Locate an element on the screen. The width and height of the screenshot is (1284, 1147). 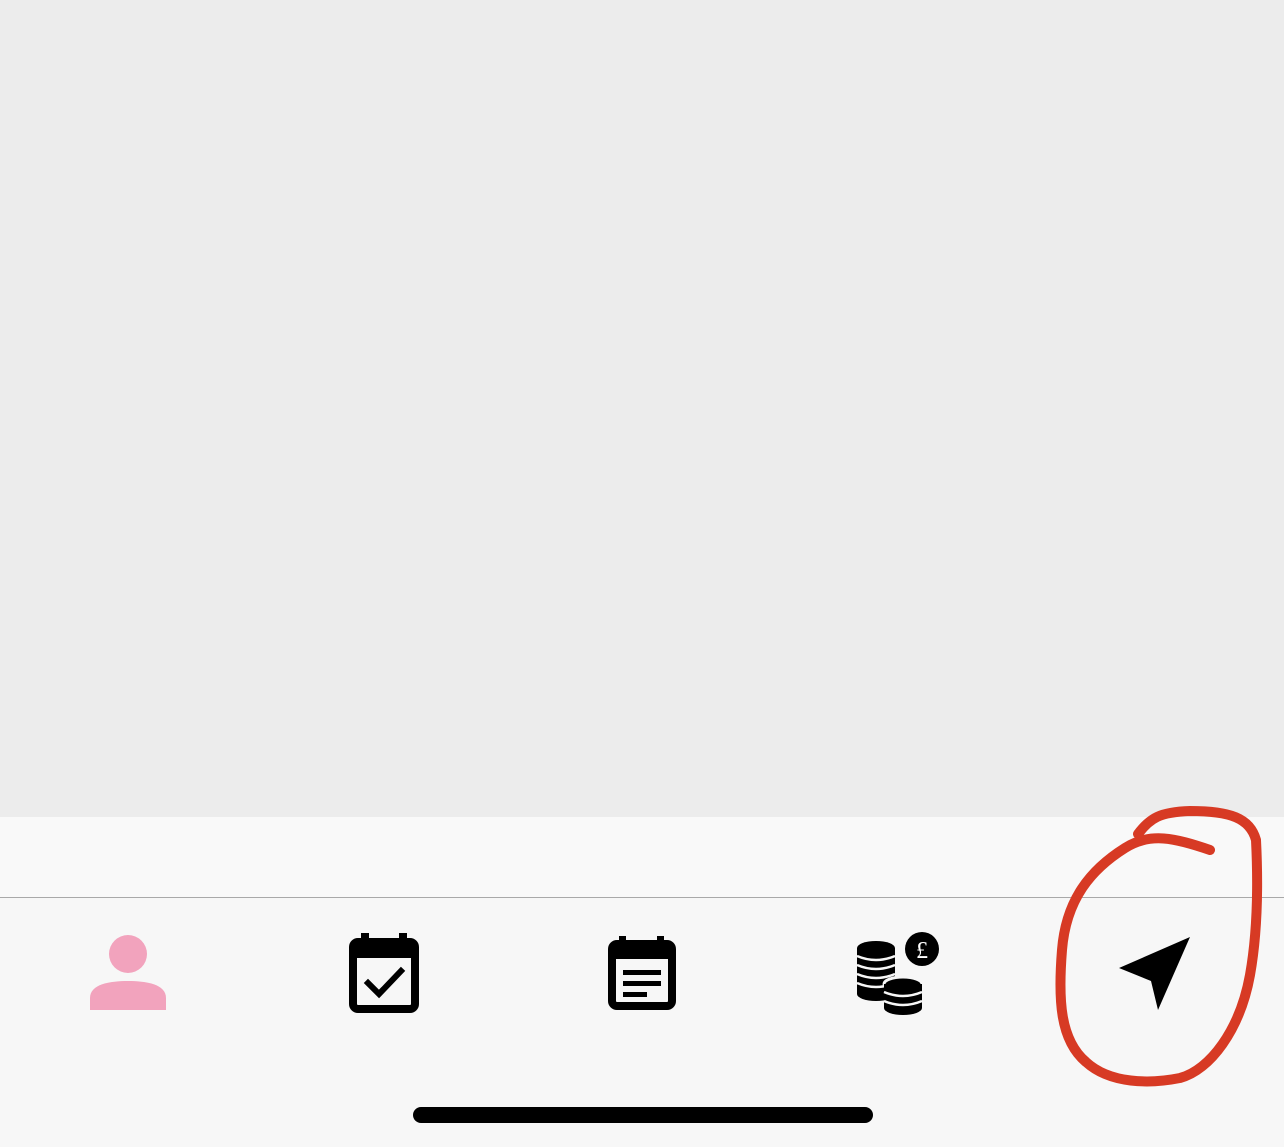
tab-navigation is located at coordinates (1152, 978).